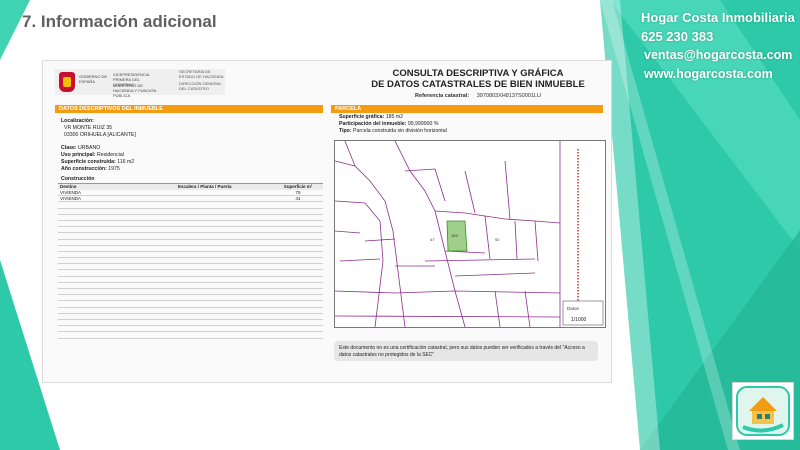 The width and height of the screenshot is (800, 450). What do you see at coordinates (126, 162) in the screenshot?
I see `superficie-value: 116 m2` at bounding box center [126, 162].